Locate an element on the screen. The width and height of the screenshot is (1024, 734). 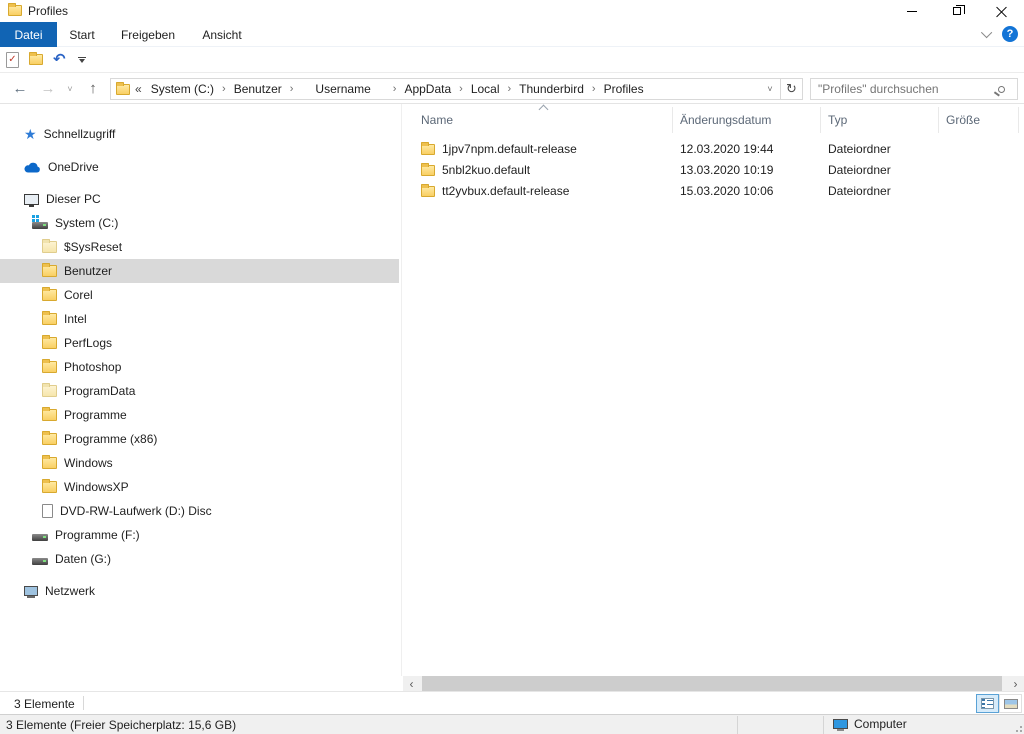
file-name: tt2yvbux.default-release is located at coordinates (506, 191).